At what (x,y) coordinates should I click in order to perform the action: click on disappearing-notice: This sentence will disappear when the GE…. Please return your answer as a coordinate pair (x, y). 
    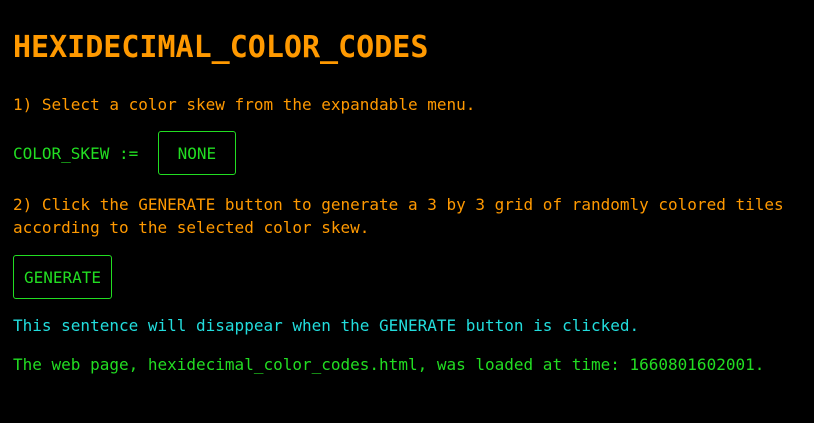
    Looking at the image, I should click on (326, 325).